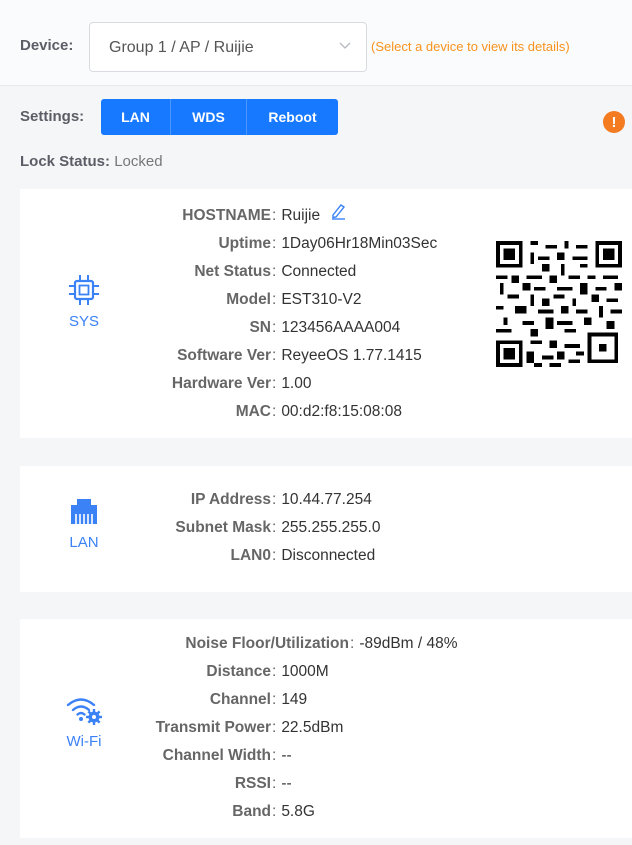  Describe the element at coordinates (248, 299) in the screenshot. I see `model-label: Model` at that location.